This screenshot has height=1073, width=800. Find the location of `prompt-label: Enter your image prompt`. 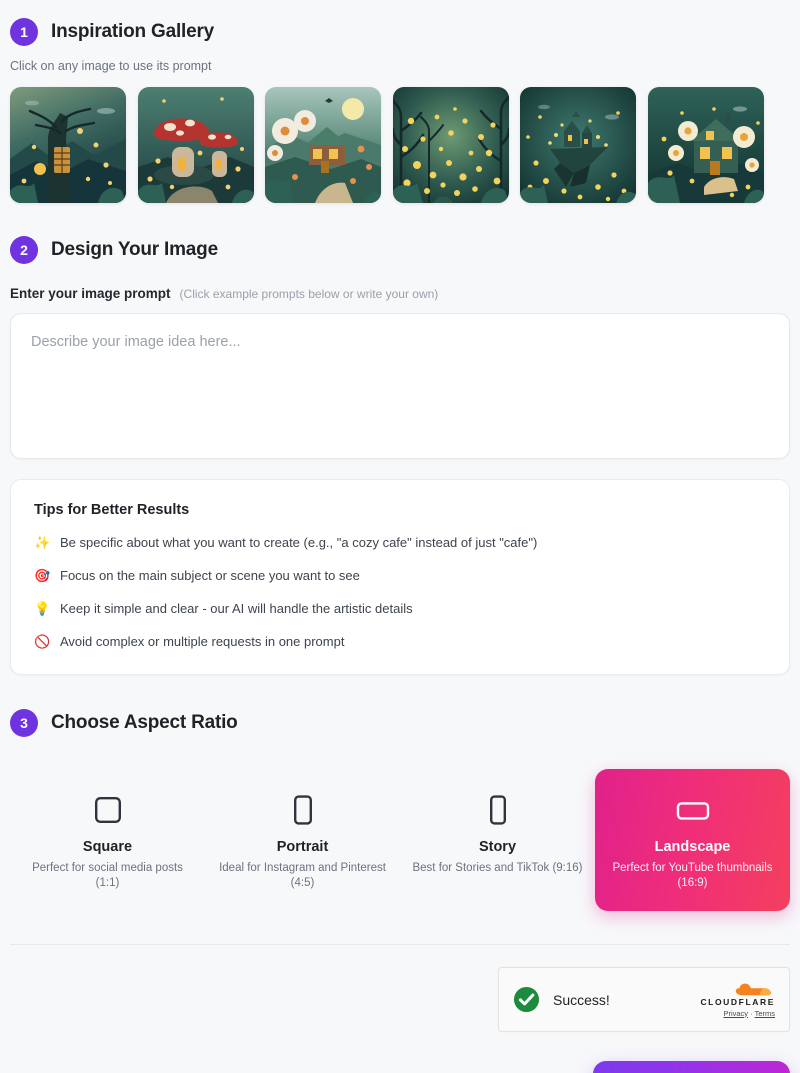

prompt-label: Enter your image prompt is located at coordinates (90, 293).